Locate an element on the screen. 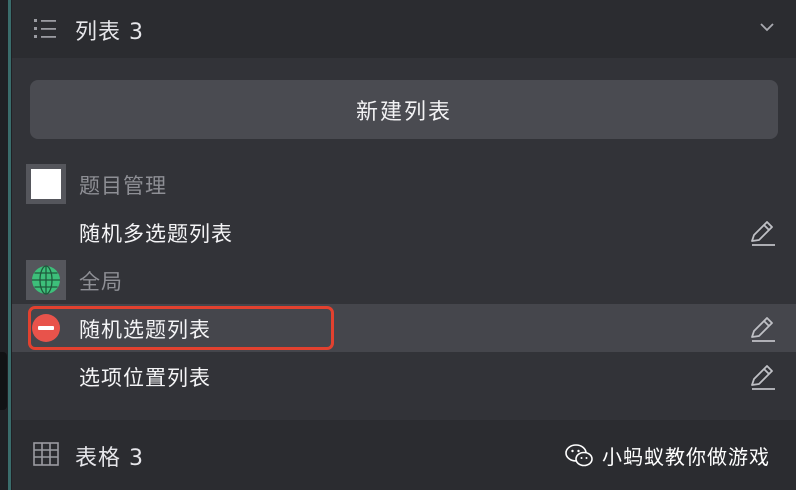 The width and height of the screenshot is (796, 490). watermark: 小蚂蚁教你做游戏 is located at coordinates (667, 455).